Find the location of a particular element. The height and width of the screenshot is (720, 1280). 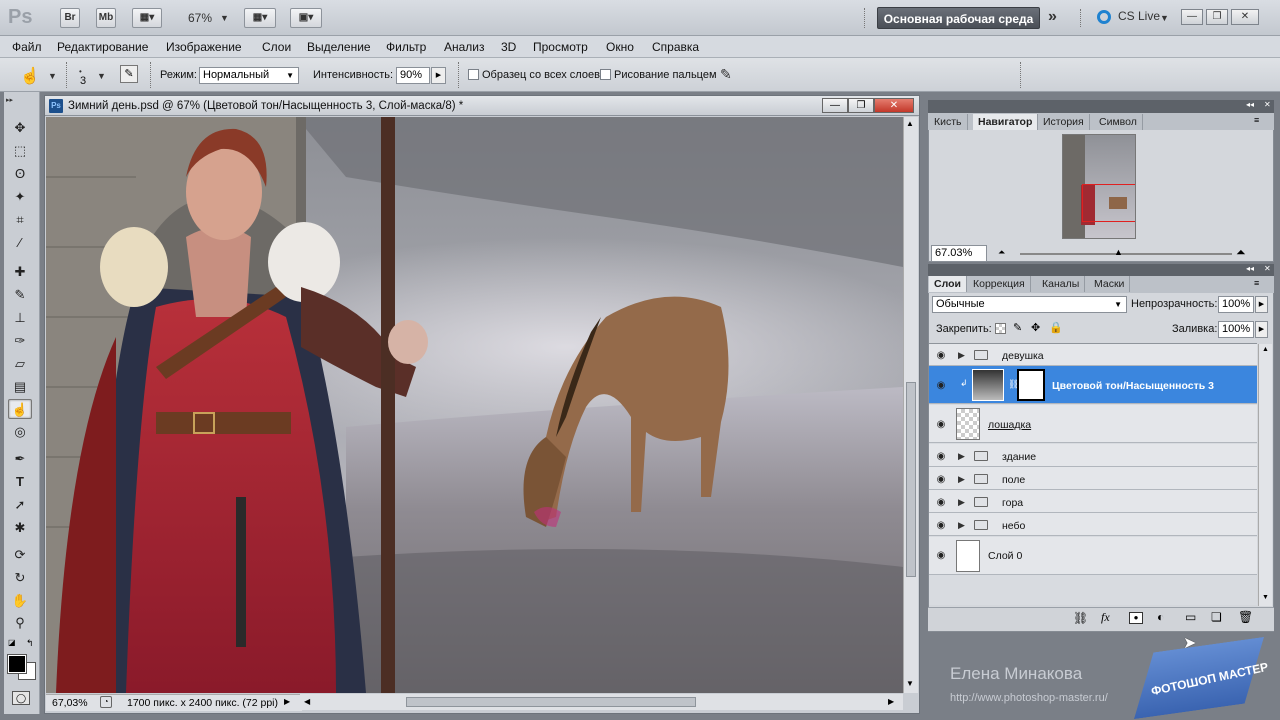

scroll-left-icon: ◀ is located at coordinates (307, 701).